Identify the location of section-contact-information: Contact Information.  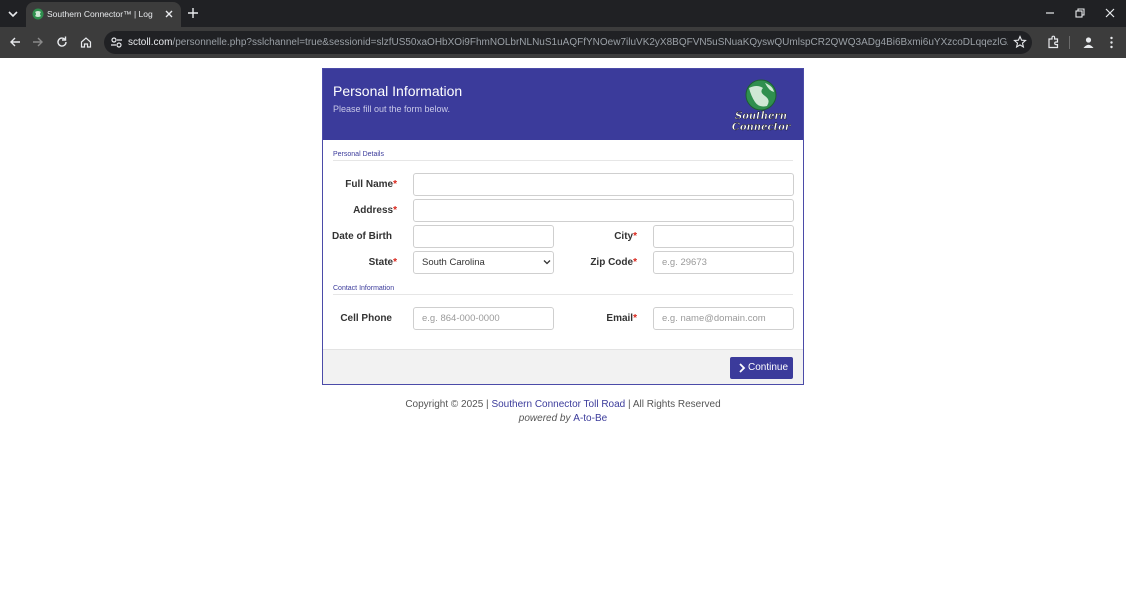
(364, 288).